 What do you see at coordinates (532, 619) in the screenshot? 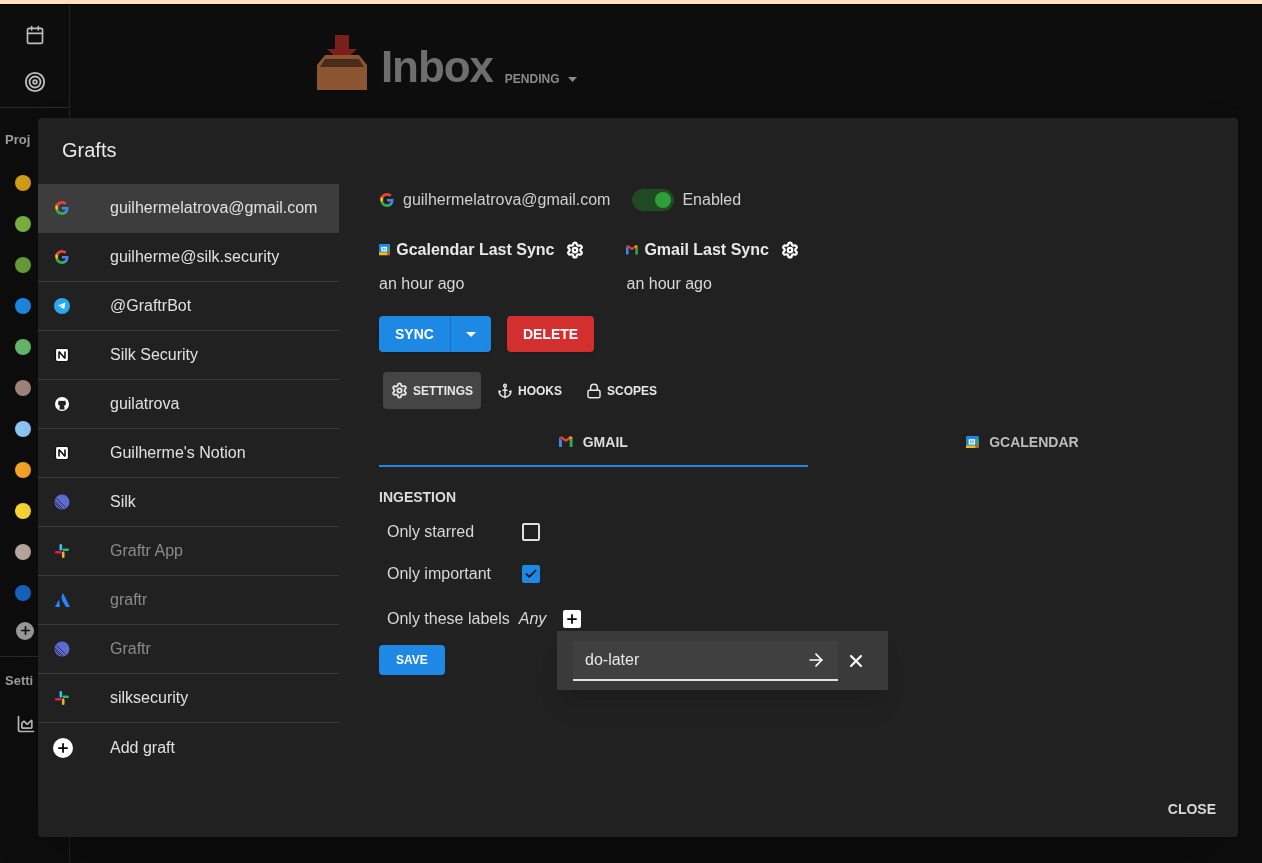
I see `option-value: Any` at bounding box center [532, 619].